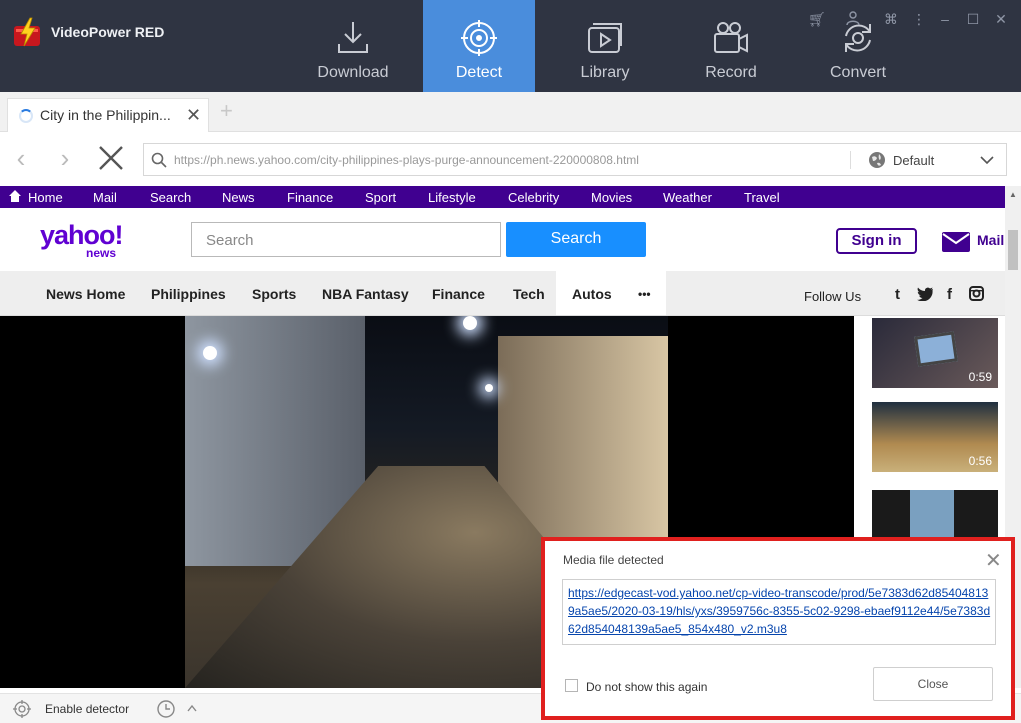 The width and height of the screenshot is (1021, 723). What do you see at coordinates (731, 72) in the screenshot?
I see `tab-record-label: Record` at bounding box center [731, 72].